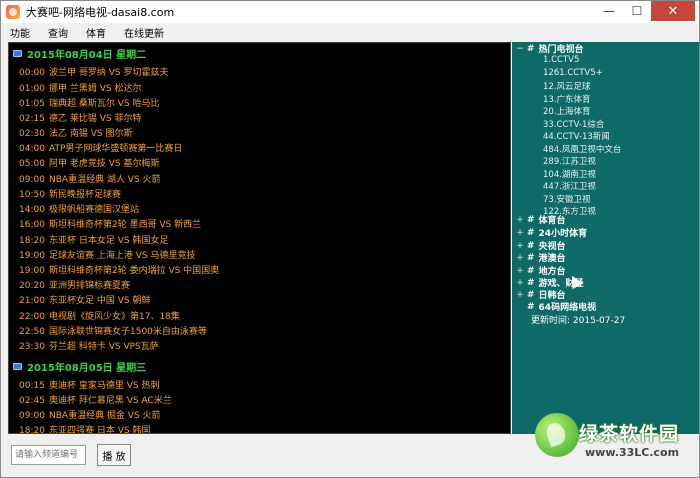 Image resolution: width=700 pixels, height=478 pixels. I want to click on channel-item: 12.风云足球, so click(567, 86).